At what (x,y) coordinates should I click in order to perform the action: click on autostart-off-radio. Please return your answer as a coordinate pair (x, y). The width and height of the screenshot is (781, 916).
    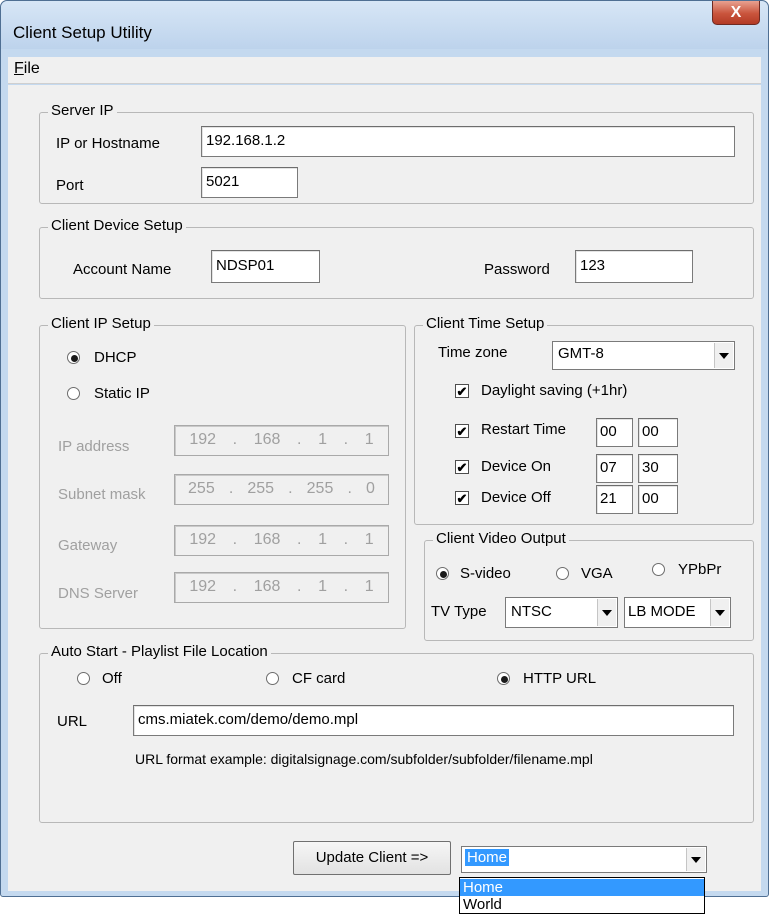
    Looking at the image, I should click on (83, 678).